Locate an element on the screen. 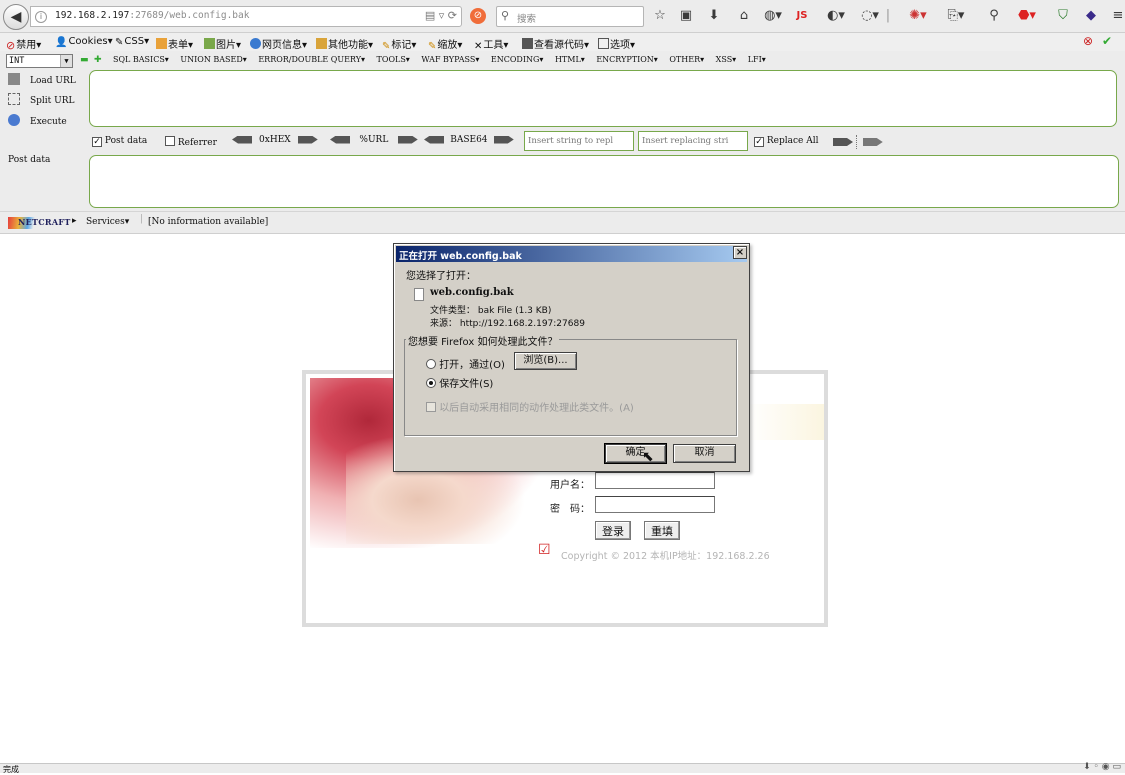 The height and width of the screenshot is (775, 1125). services-menu: Services▾ is located at coordinates (107, 222).